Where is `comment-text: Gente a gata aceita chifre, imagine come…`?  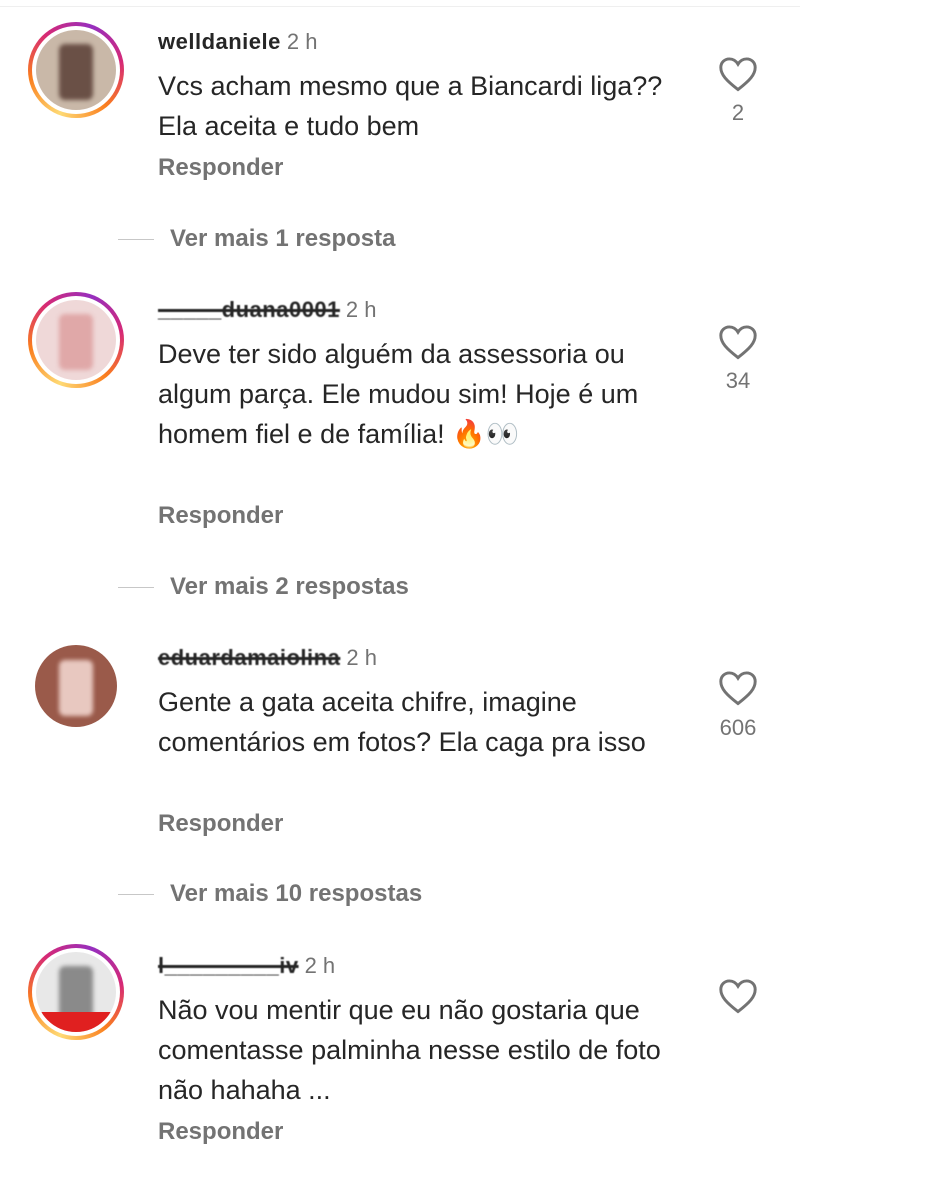
comment-text: Gente a gata aceita chifre, imagine come… is located at coordinates (402, 722).